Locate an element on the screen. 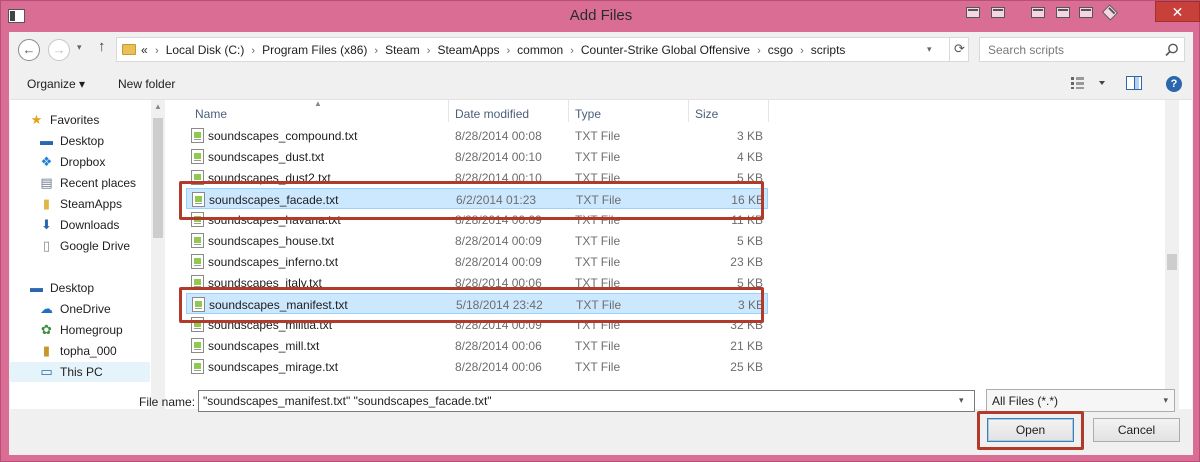  homegroup-icon: ✿ is located at coordinates (46, 329).